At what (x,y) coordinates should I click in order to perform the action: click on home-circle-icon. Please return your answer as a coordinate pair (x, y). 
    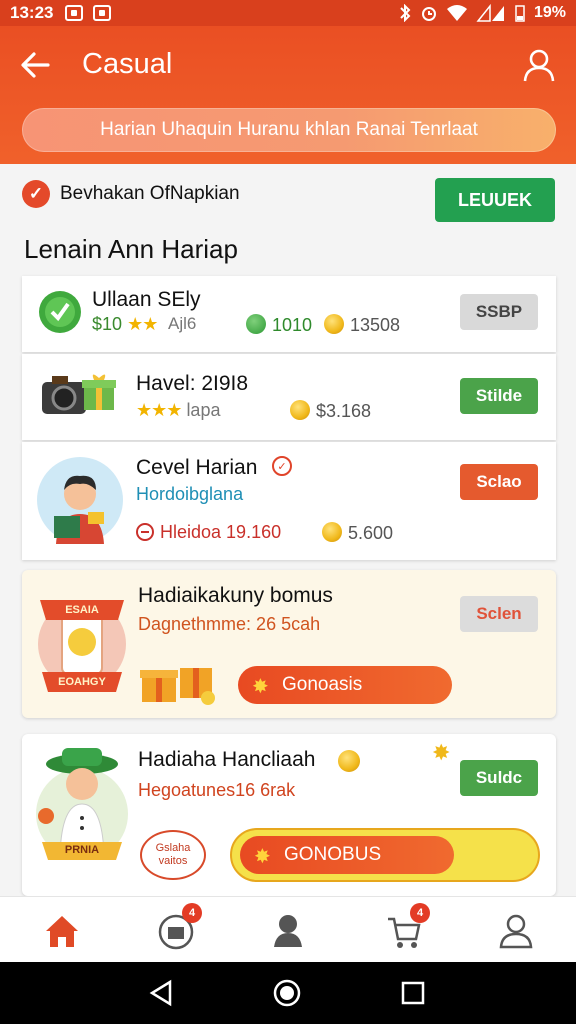
    Looking at the image, I should click on (287, 993).